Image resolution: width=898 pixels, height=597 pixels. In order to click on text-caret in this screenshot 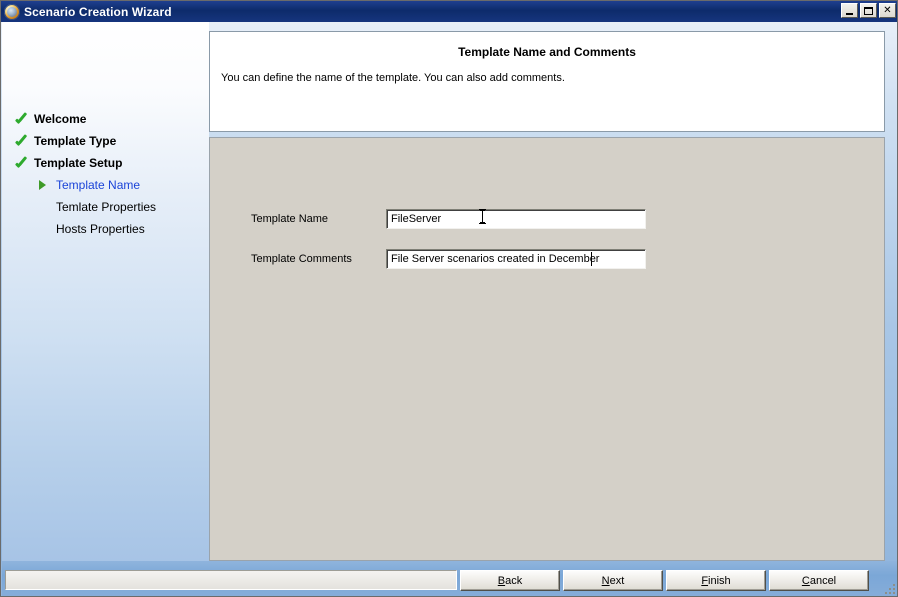, I will do `click(591, 259)`.